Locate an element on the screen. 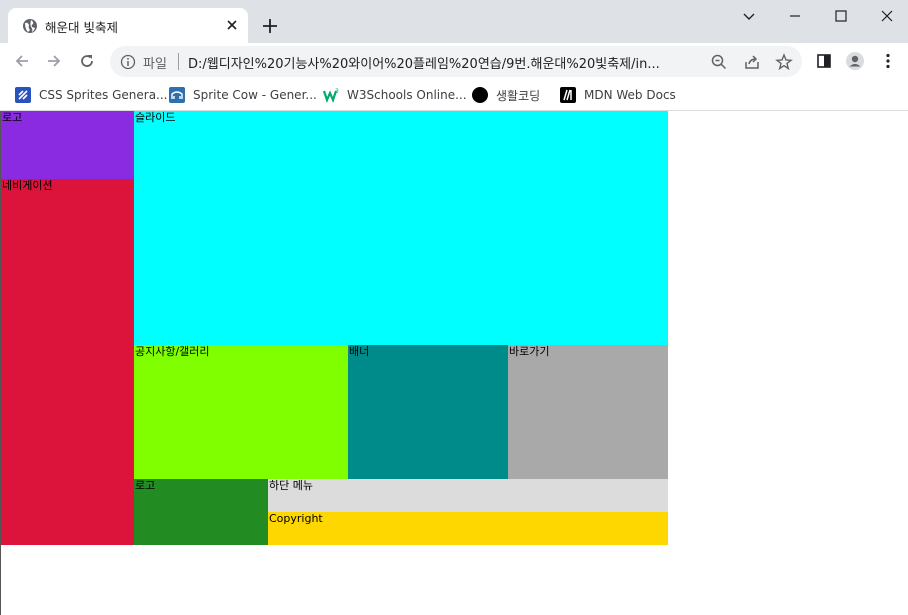 The width and height of the screenshot is (908, 615). tab-strip: 해운대 빛축제 is located at coordinates (454, 21).